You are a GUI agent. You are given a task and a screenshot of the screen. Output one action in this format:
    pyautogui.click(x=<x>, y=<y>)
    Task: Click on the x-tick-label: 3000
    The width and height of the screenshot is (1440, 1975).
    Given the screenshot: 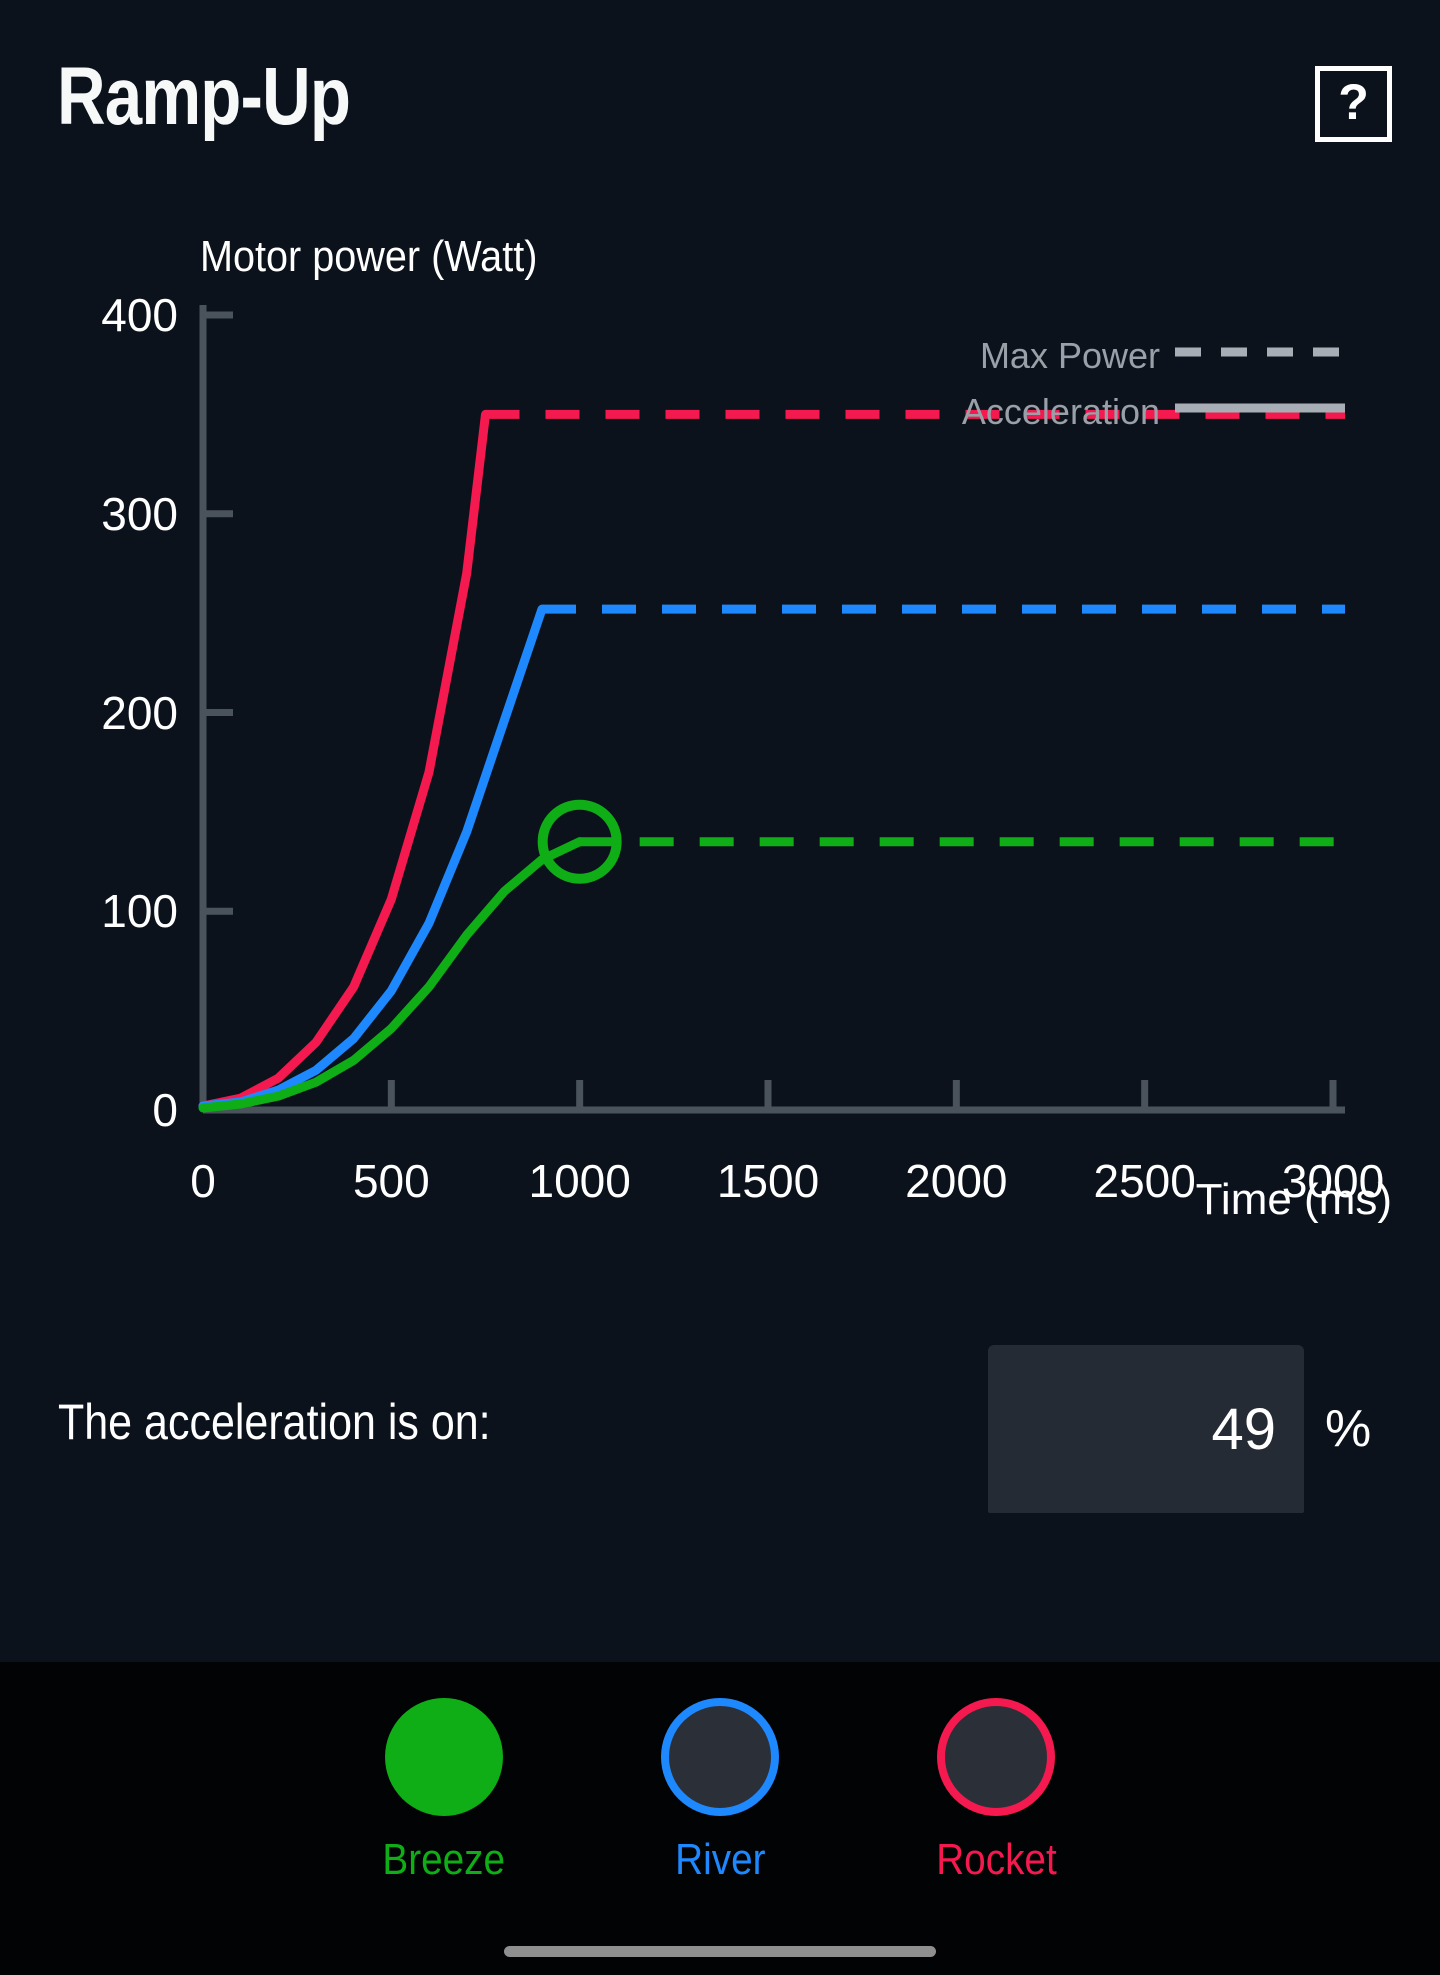 What is the action you would take?
    pyautogui.click(x=1333, y=1181)
    